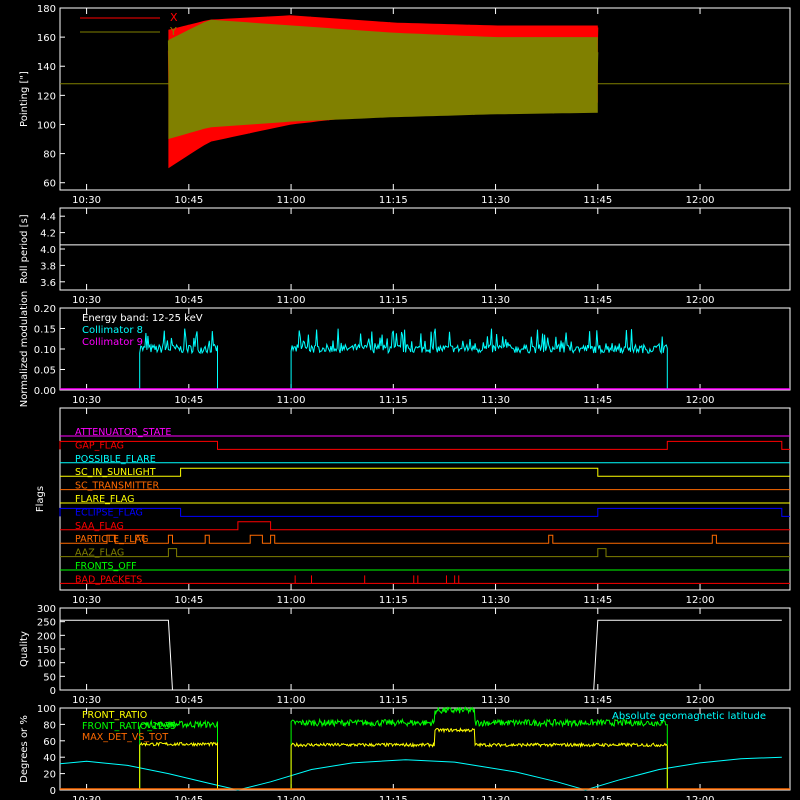 Image resolution: width=800 pixels, height=800 pixels. I want to click on panel-1-frame, so click(425, 249).